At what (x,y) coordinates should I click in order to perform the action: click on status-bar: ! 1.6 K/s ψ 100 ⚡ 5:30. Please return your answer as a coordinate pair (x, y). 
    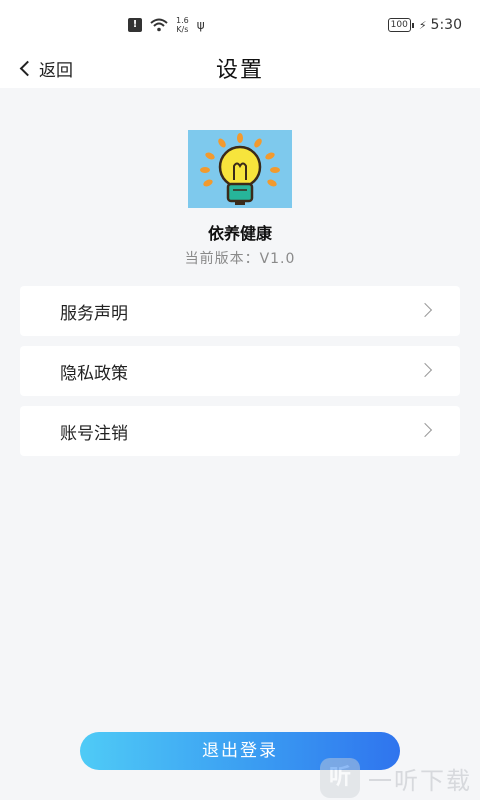
    Looking at the image, I should click on (240, 24).